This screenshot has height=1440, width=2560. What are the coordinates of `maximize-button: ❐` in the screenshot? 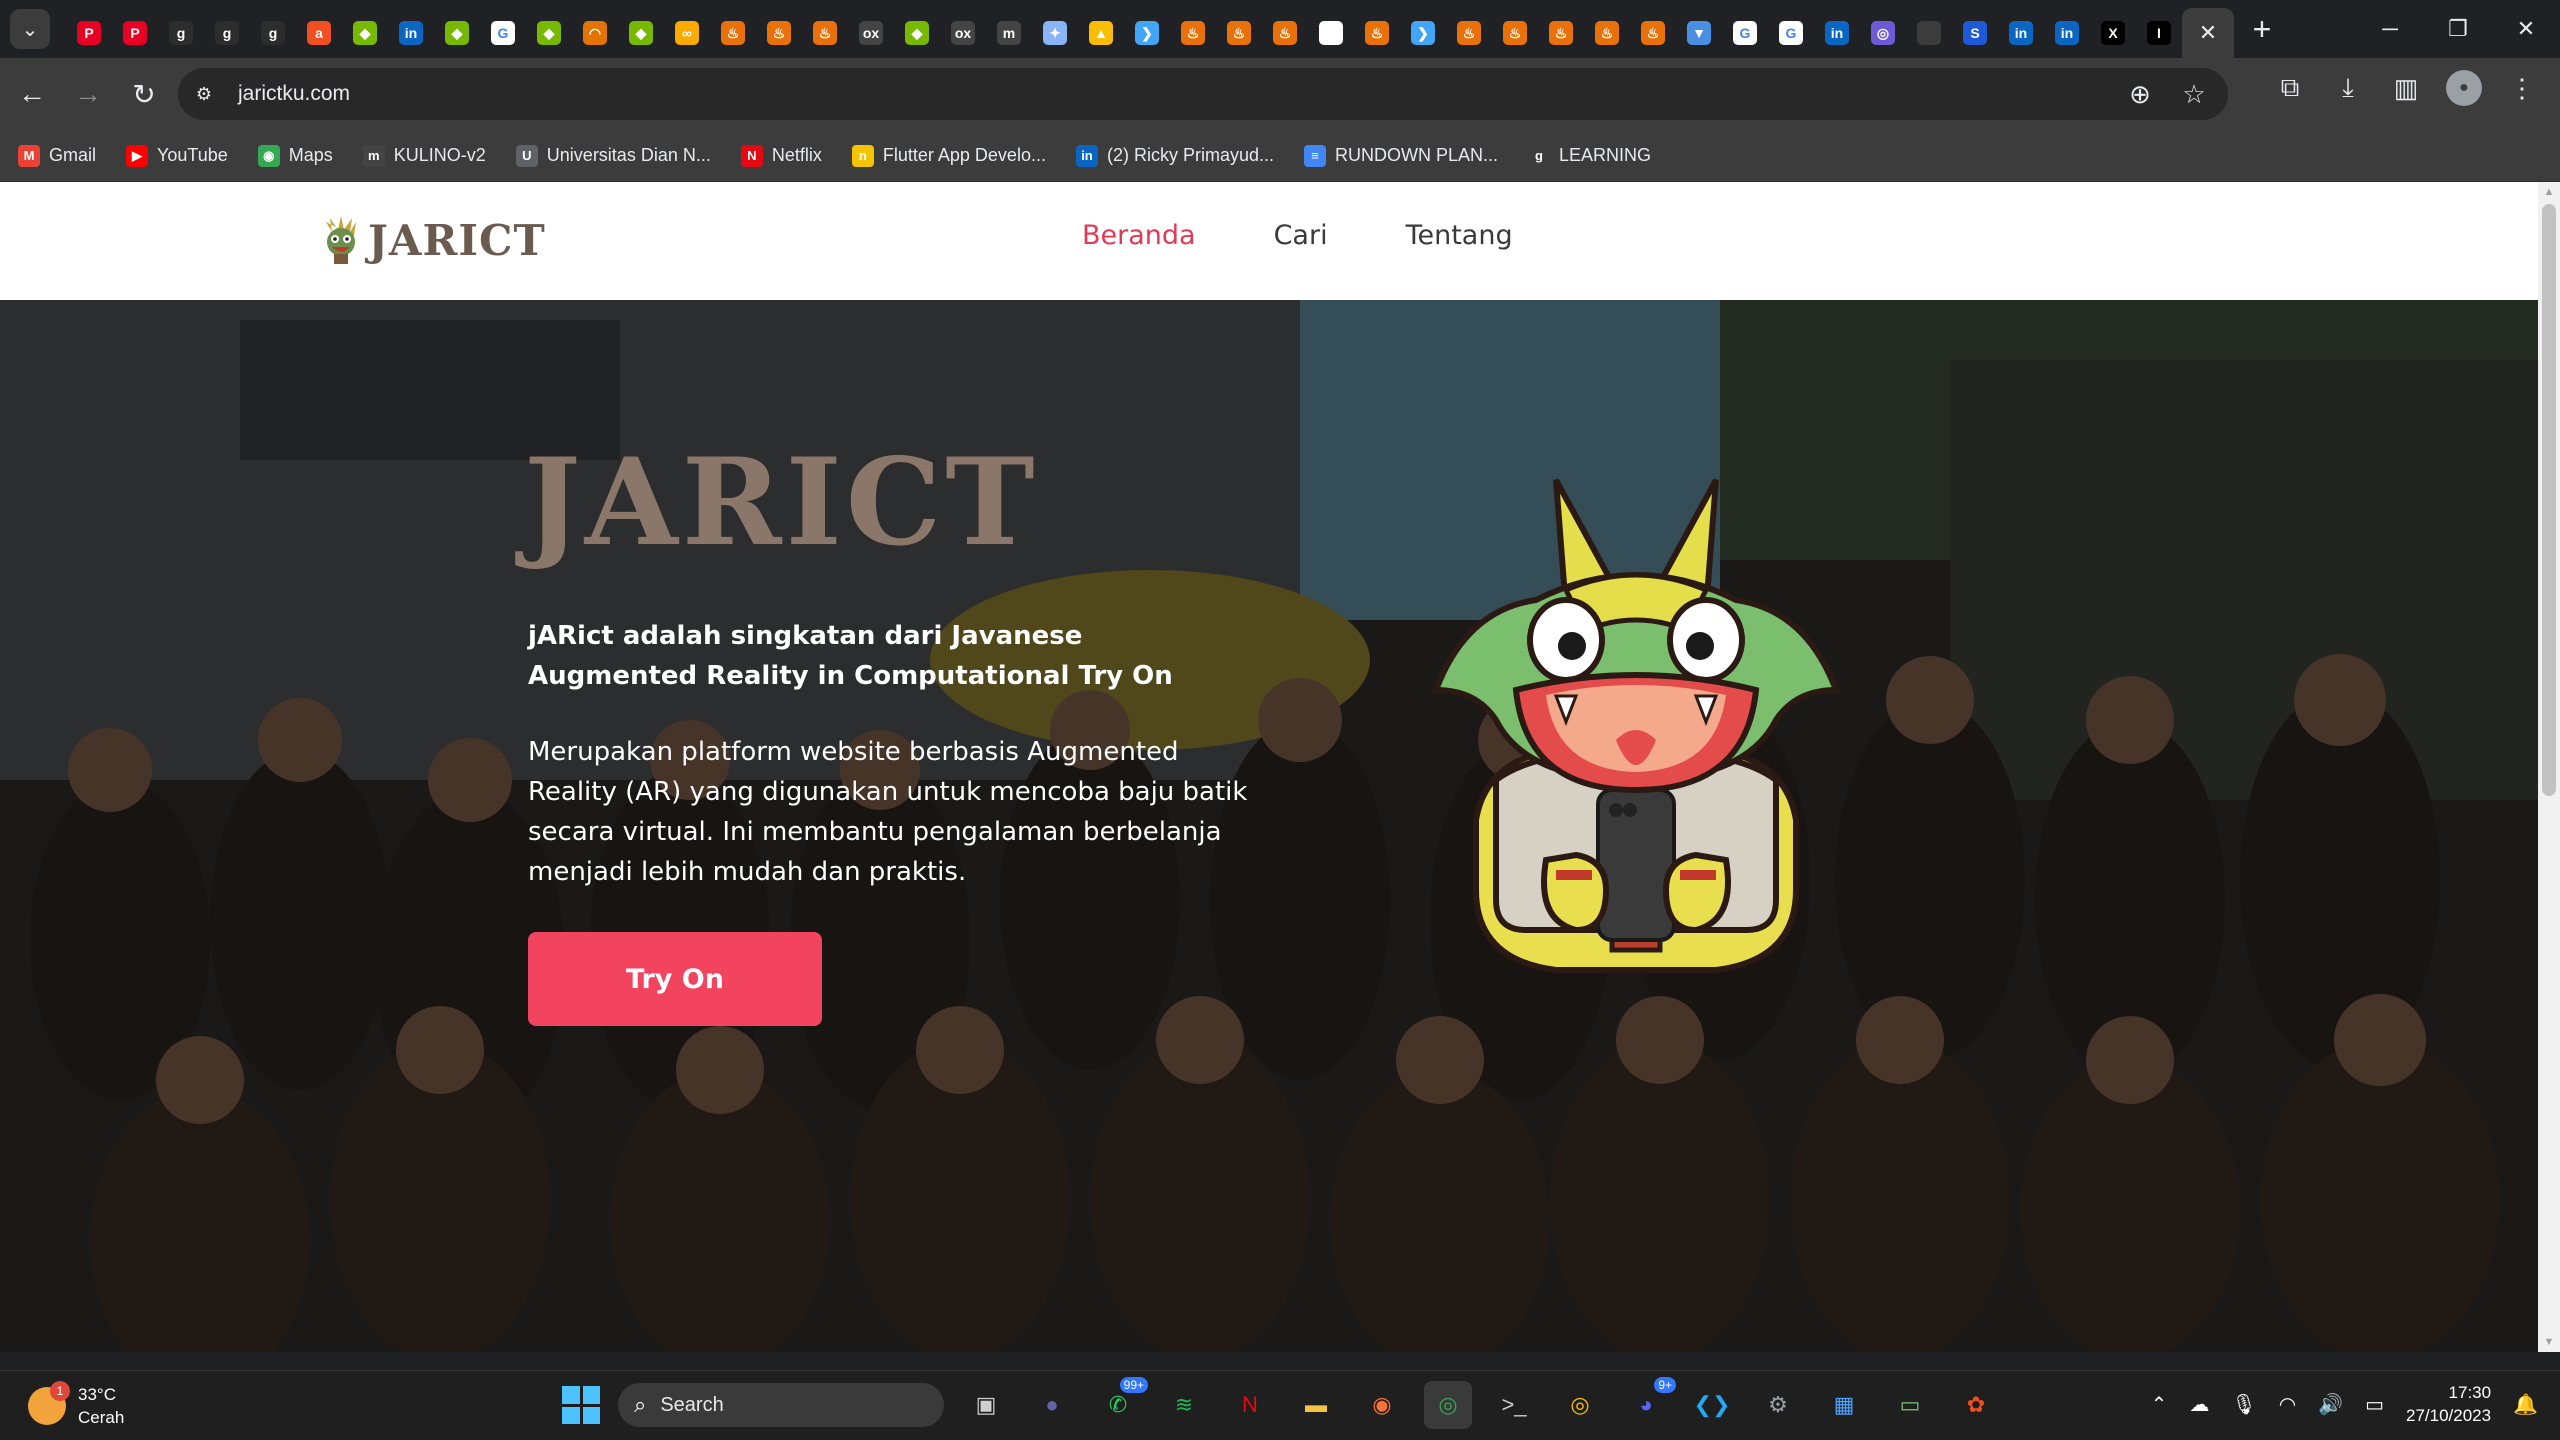 It's located at (2458, 29).